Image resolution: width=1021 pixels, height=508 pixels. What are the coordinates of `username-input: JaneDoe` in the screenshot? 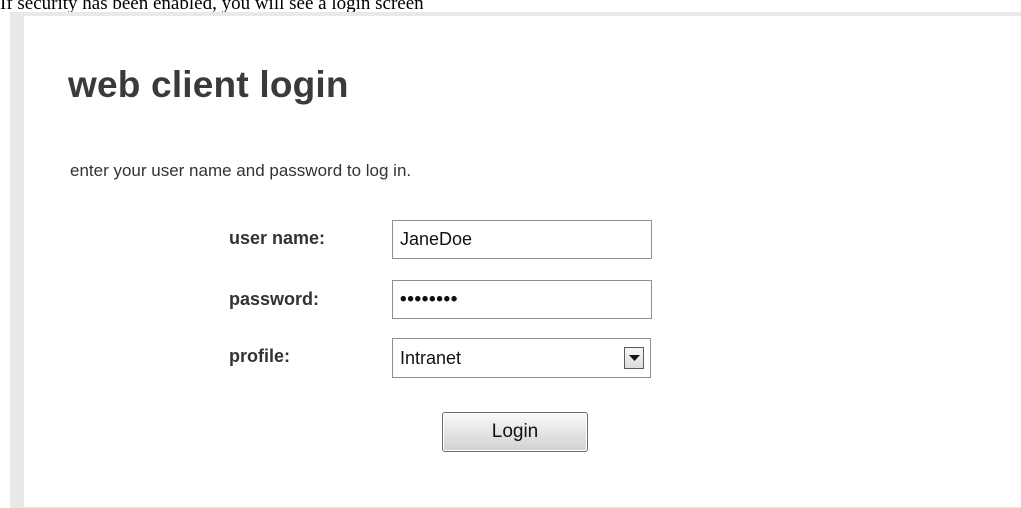 It's located at (522, 239).